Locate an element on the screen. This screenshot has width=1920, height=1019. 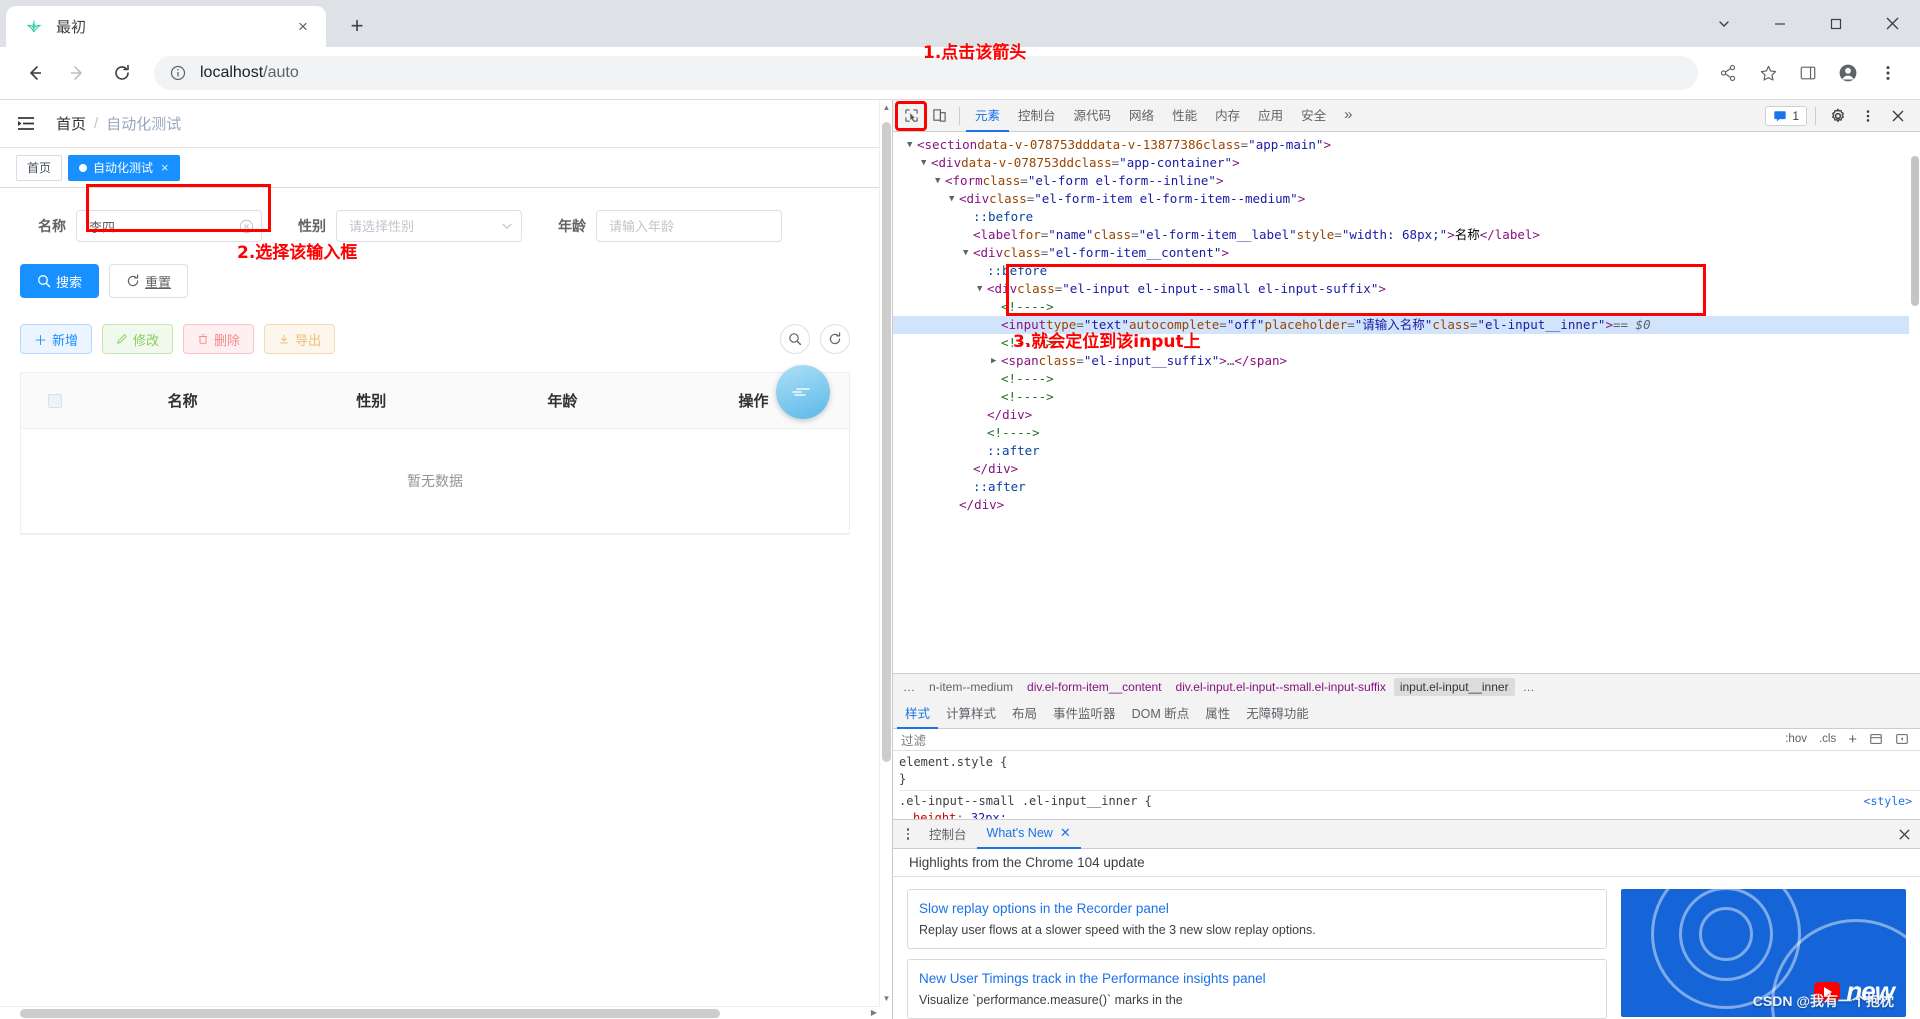
drawer-more-tools-icon is located at coordinates (908, 834).